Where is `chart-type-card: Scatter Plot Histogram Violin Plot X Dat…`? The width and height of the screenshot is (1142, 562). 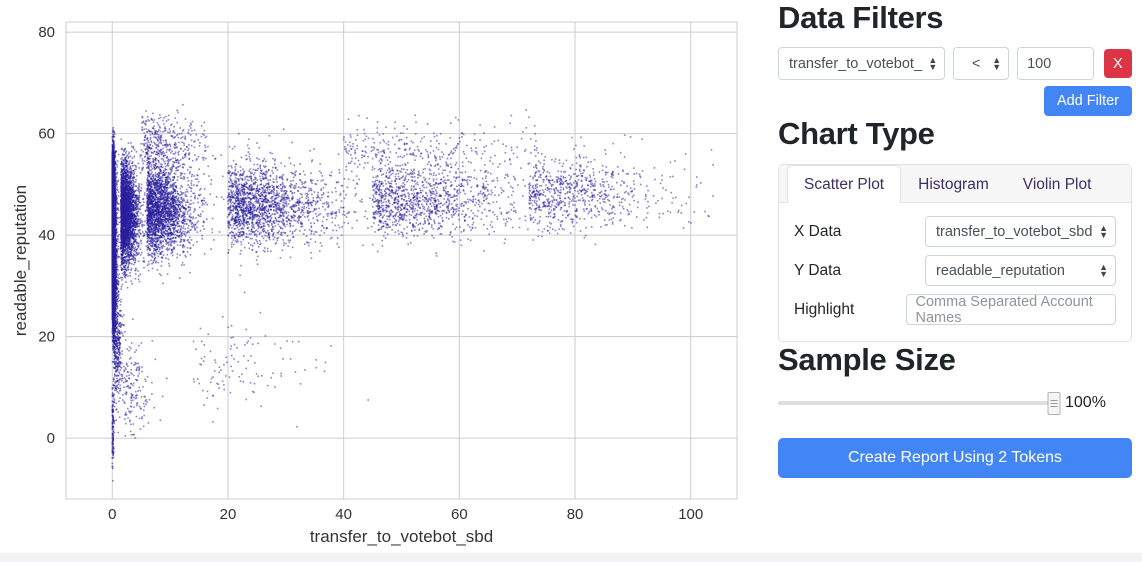
chart-type-card: Scatter Plot Histogram Violin Plot X Dat… is located at coordinates (955, 253).